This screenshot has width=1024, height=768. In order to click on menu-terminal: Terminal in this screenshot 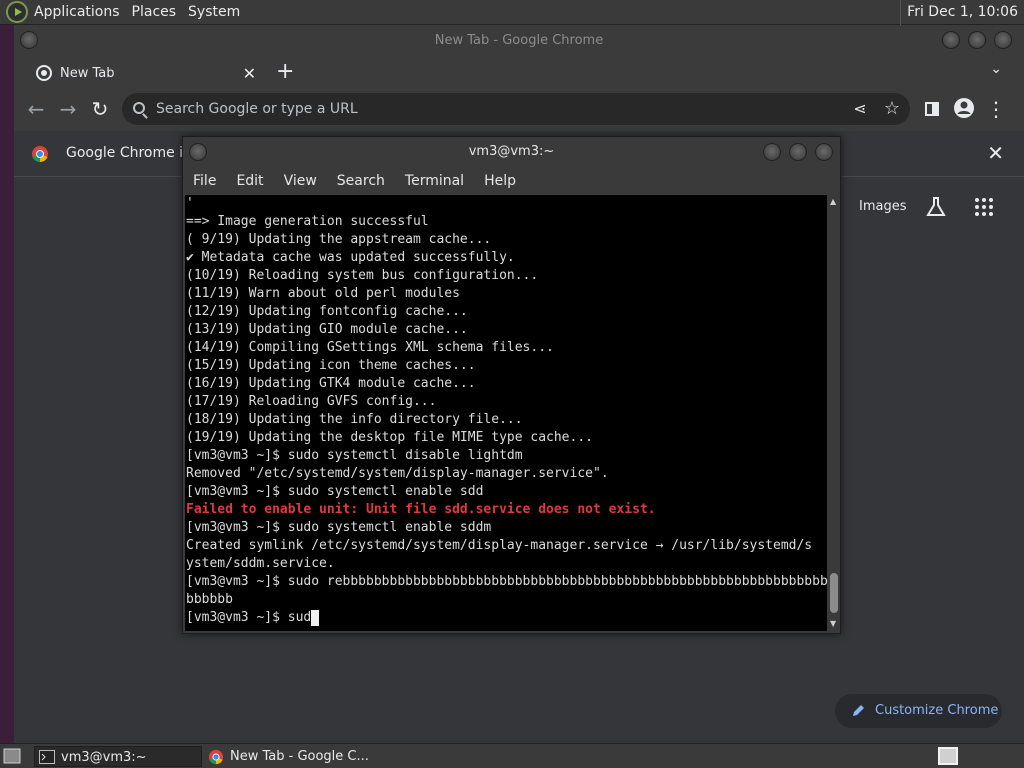, I will do `click(434, 181)`.